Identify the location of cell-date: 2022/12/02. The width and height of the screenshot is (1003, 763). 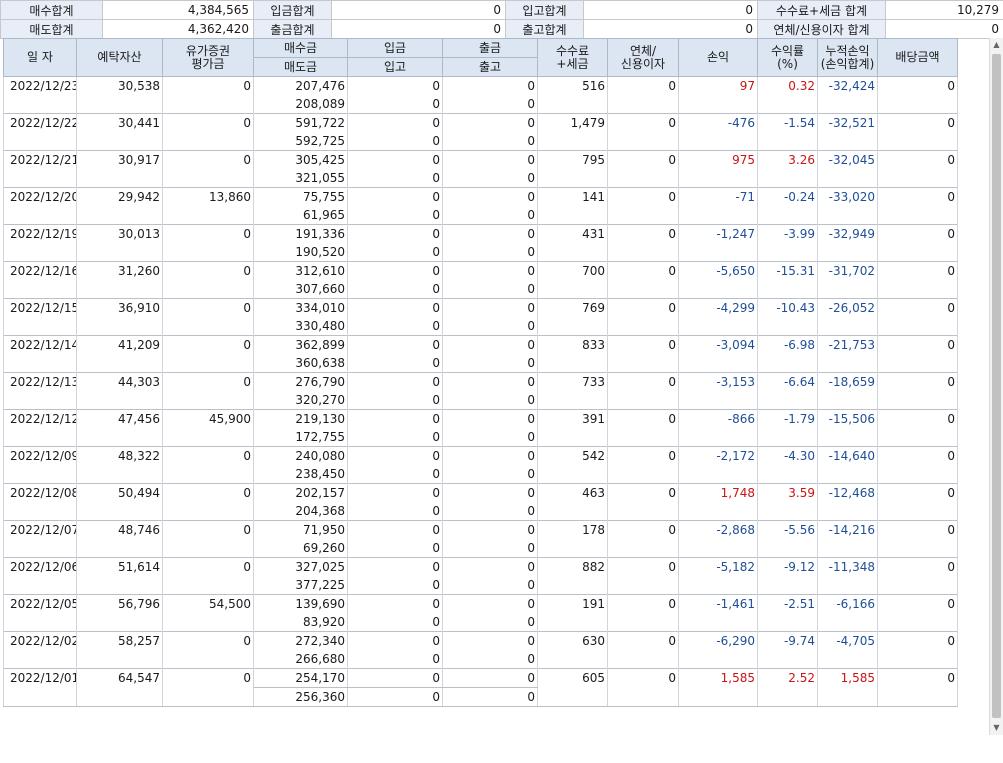
(40, 650).